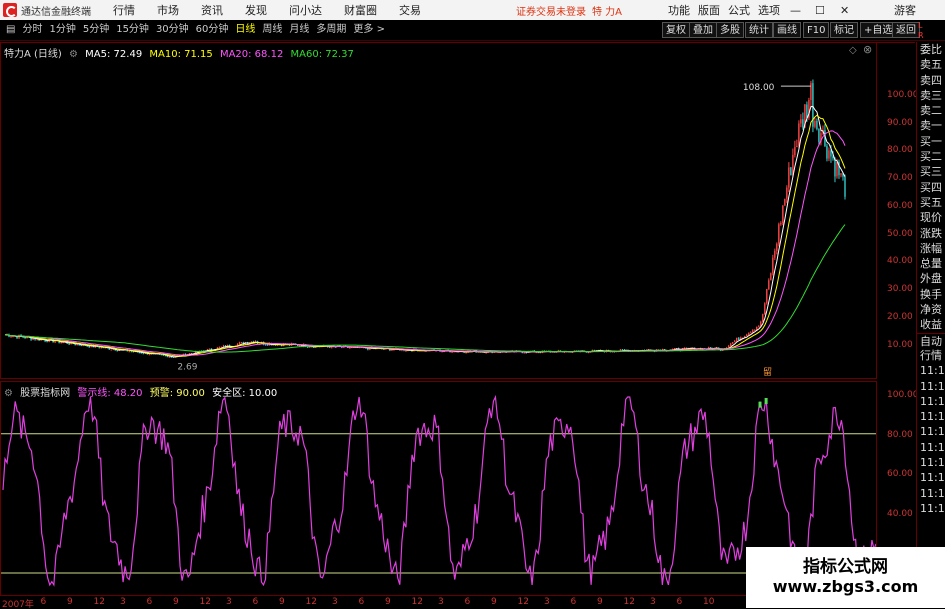 Image resolution: width=945 pixels, height=609 pixels. I want to click on maximize-icon: ☐, so click(820, 10).